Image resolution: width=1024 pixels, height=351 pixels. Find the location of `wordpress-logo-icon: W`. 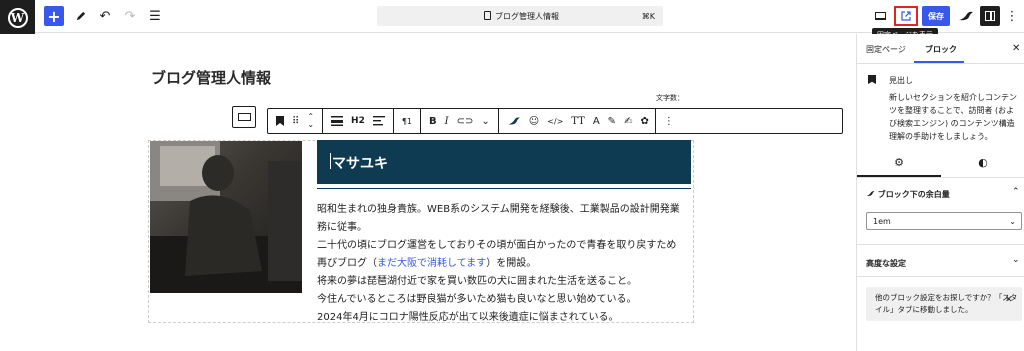

wordpress-logo-icon: W is located at coordinates (17, 17).